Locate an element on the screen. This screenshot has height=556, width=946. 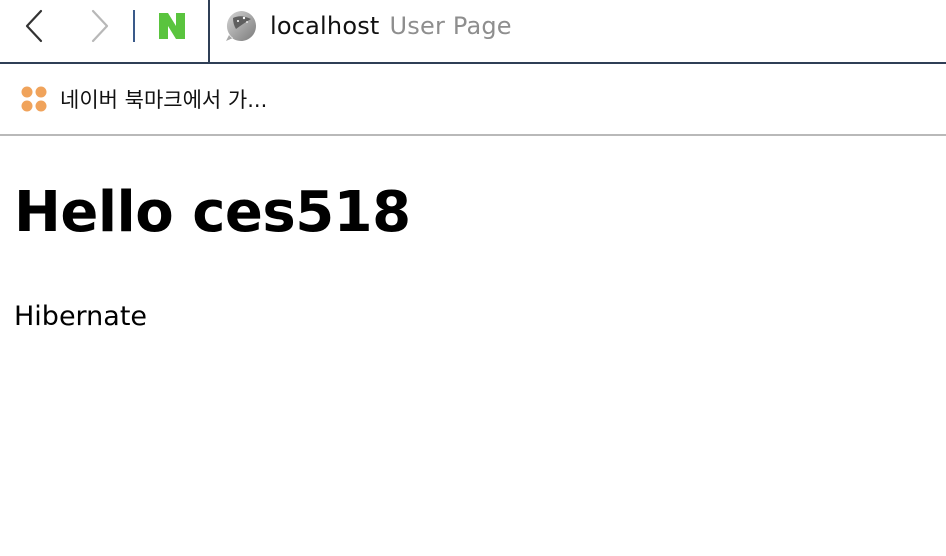
body-text: Hibernate is located at coordinates (81, 316).